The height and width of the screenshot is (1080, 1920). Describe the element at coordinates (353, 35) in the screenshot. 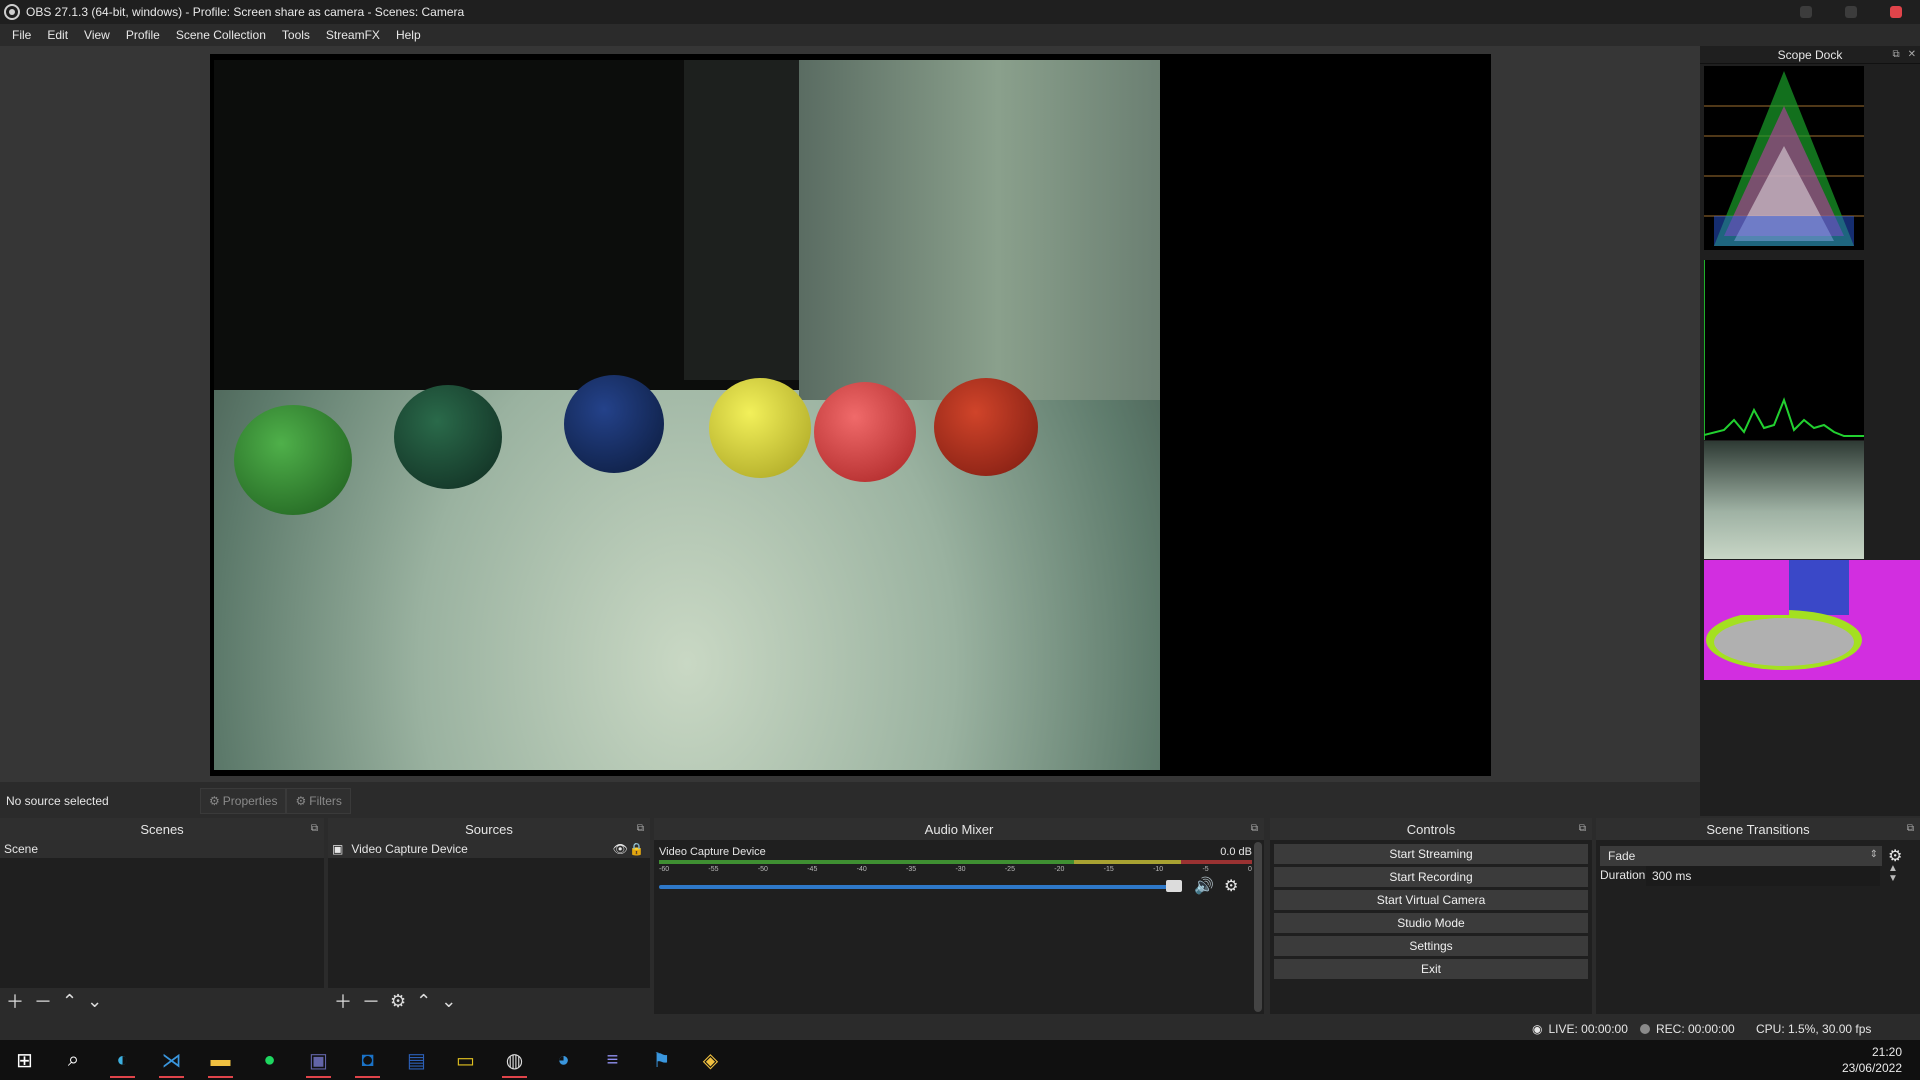

I see `menu-streamfx: StreamFX` at that location.